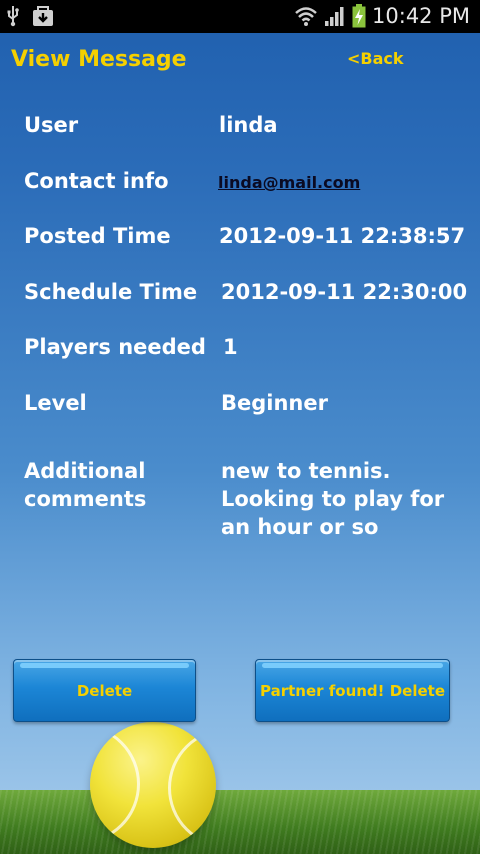 The height and width of the screenshot is (854, 480). What do you see at coordinates (230, 347) in the screenshot?
I see `players-needed-value: 1` at bounding box center [230, 347].